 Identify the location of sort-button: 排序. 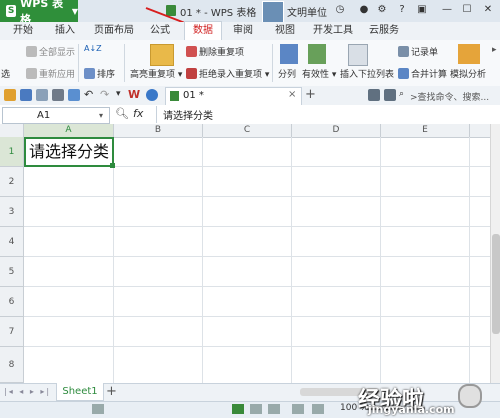
(99, 73).